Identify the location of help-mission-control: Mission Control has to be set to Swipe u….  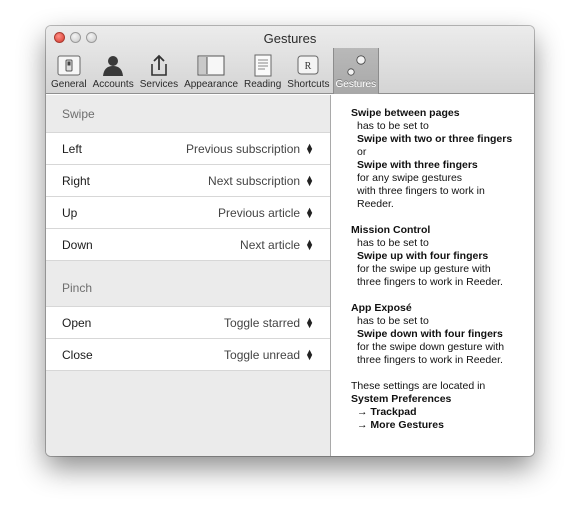
(442, 256).